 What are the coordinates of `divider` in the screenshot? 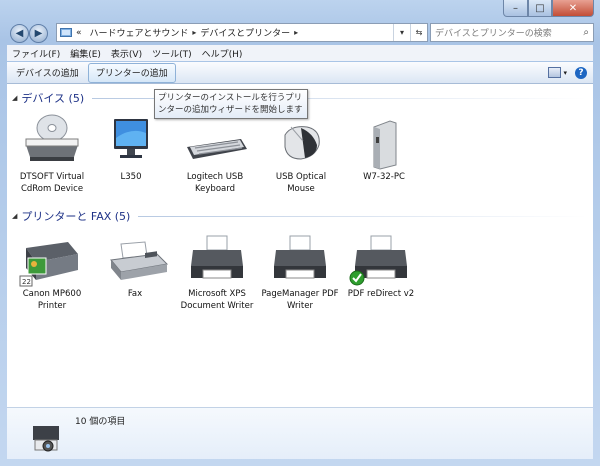 It's located at (362, 216).